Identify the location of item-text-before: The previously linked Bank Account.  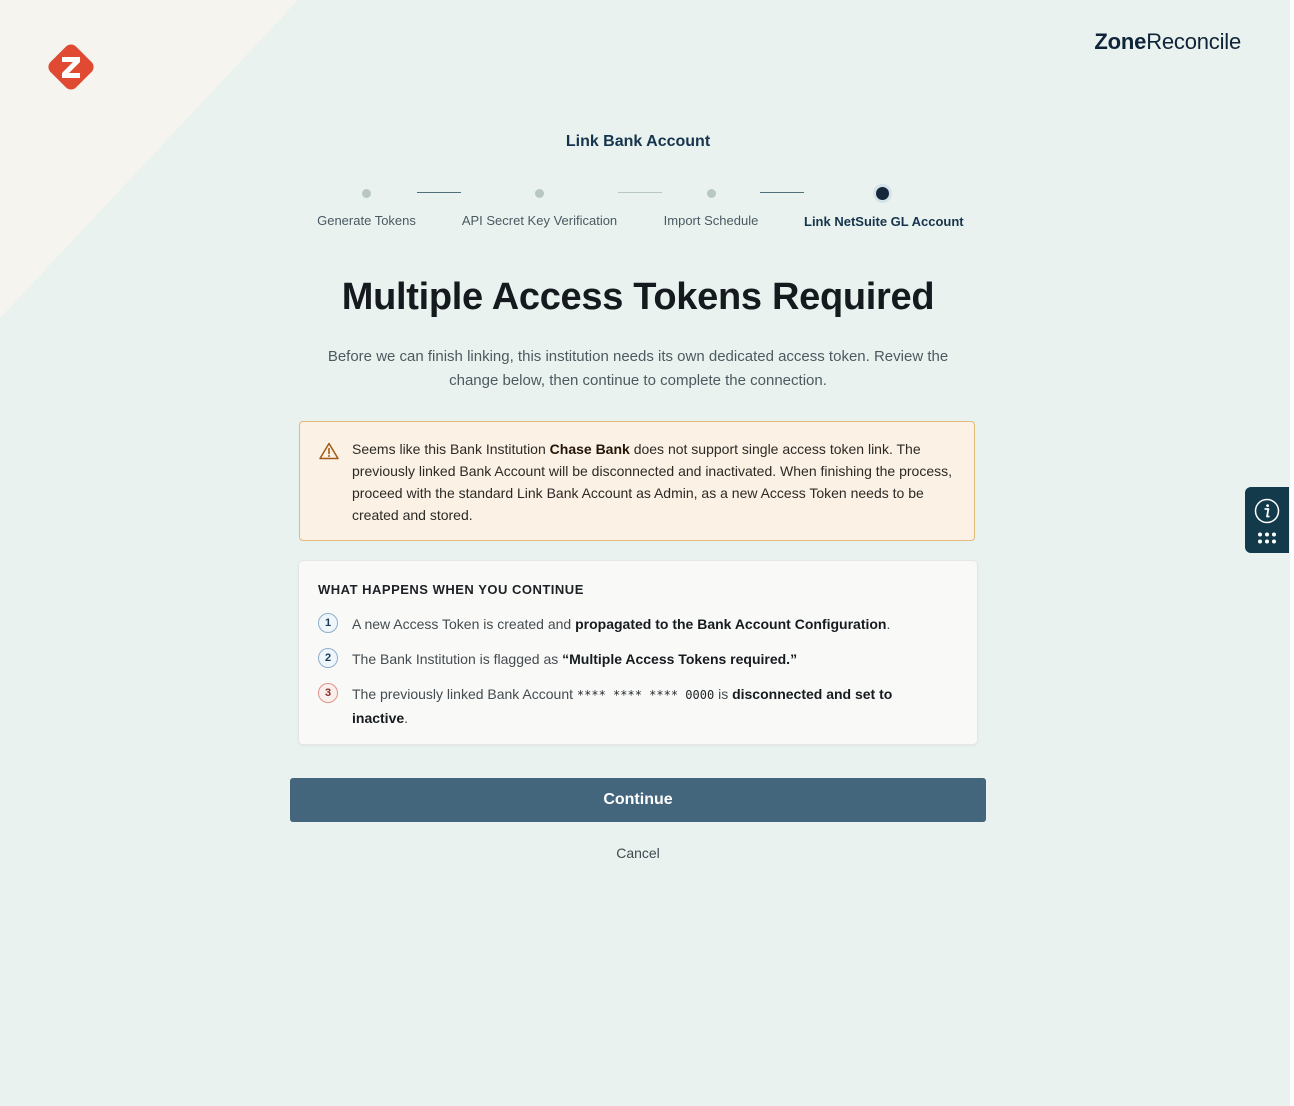
(464, 694).